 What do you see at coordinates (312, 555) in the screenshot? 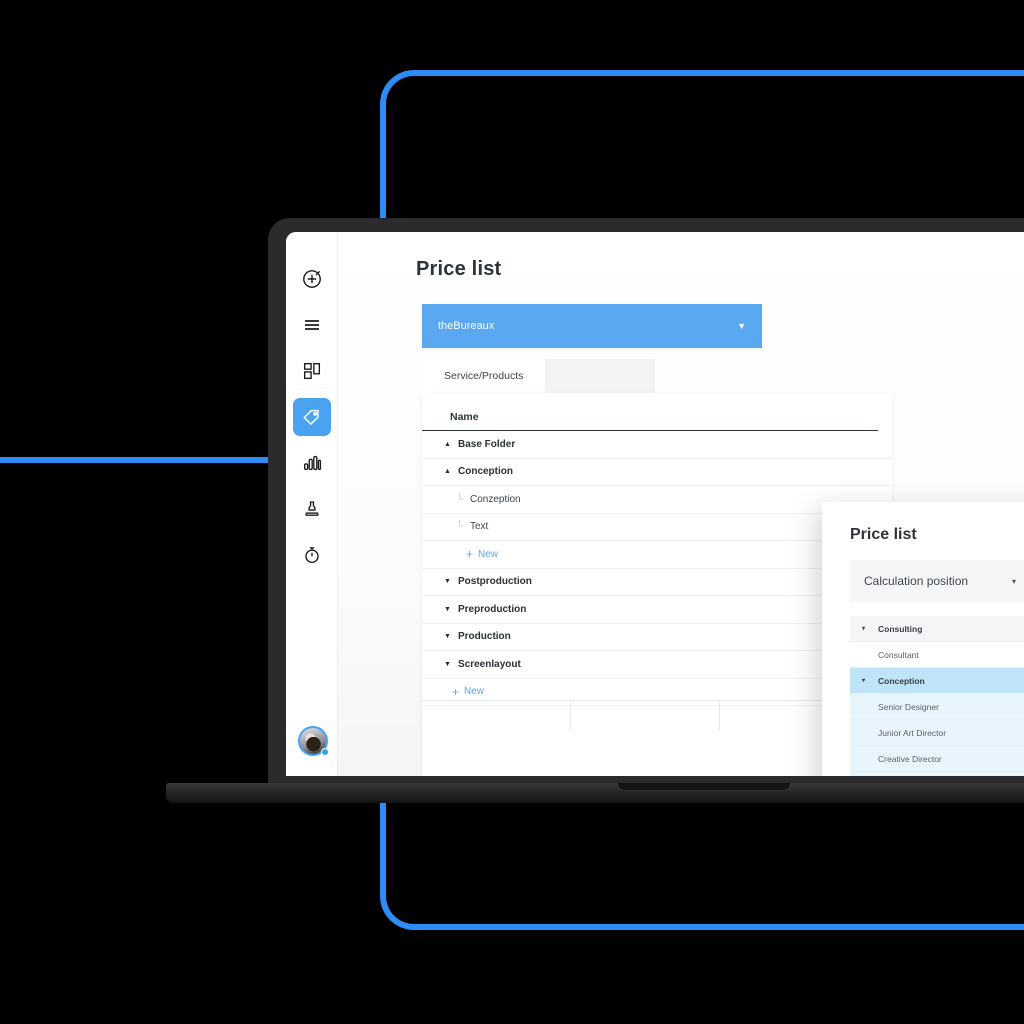
I see `timer-icon` at bounding box center [312, 555].